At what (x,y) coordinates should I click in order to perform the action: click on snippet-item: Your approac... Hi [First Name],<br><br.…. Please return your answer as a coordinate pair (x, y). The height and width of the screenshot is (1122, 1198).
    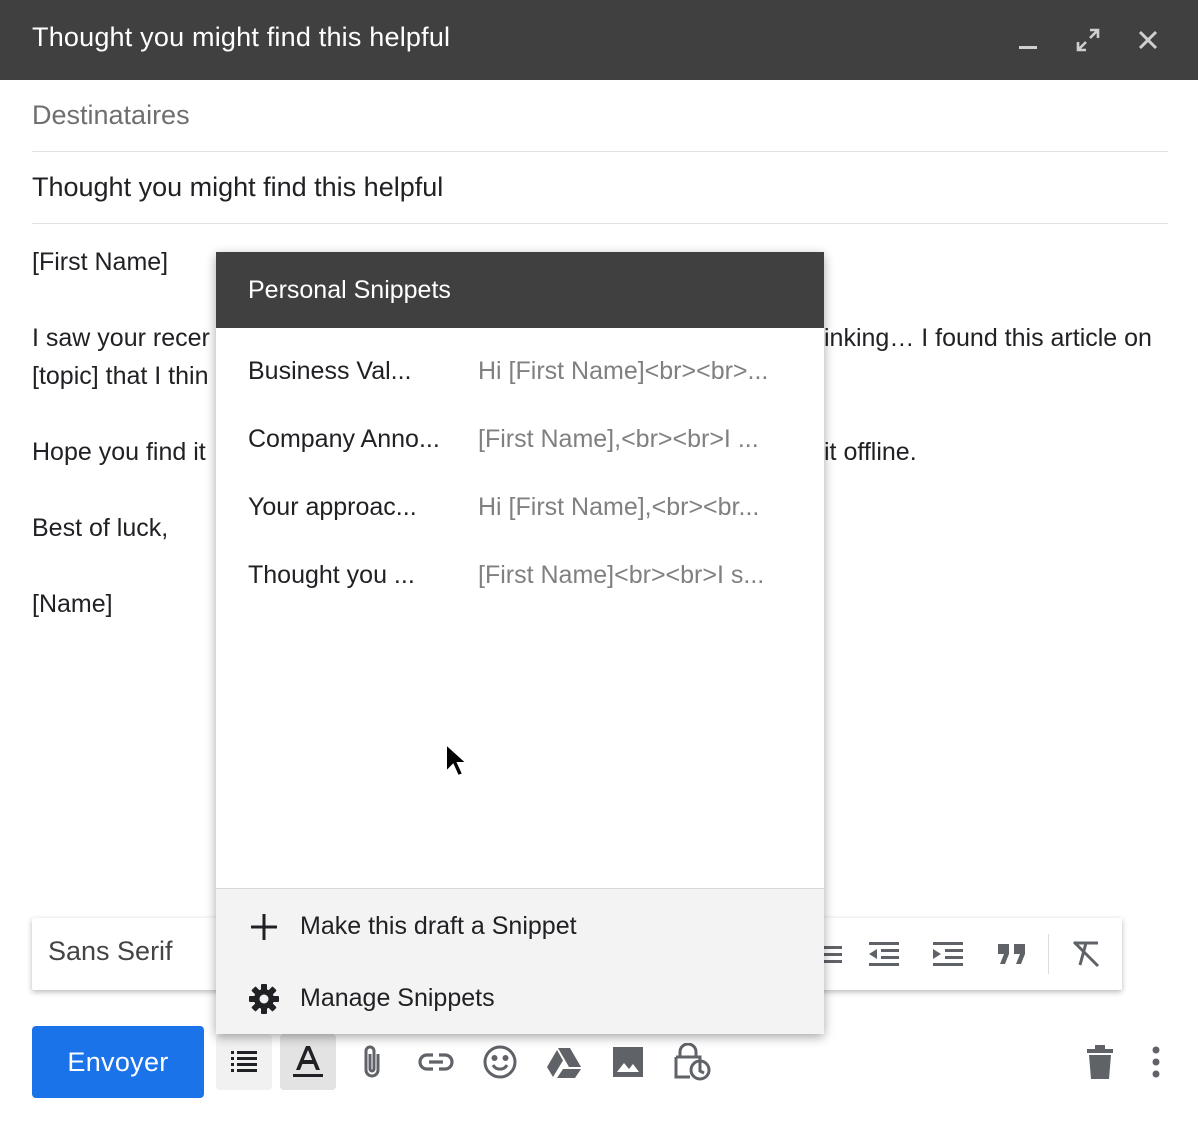
    Looking at the image, I should click on (520, 508).